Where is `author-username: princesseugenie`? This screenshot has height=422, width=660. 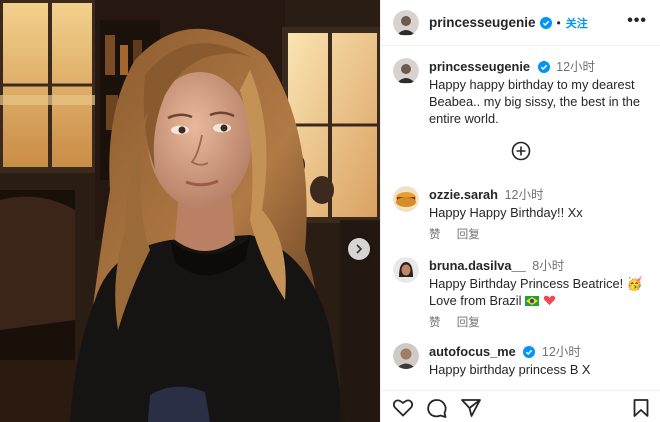 author-username: princesseugenie is located at coordinates (482, 22).